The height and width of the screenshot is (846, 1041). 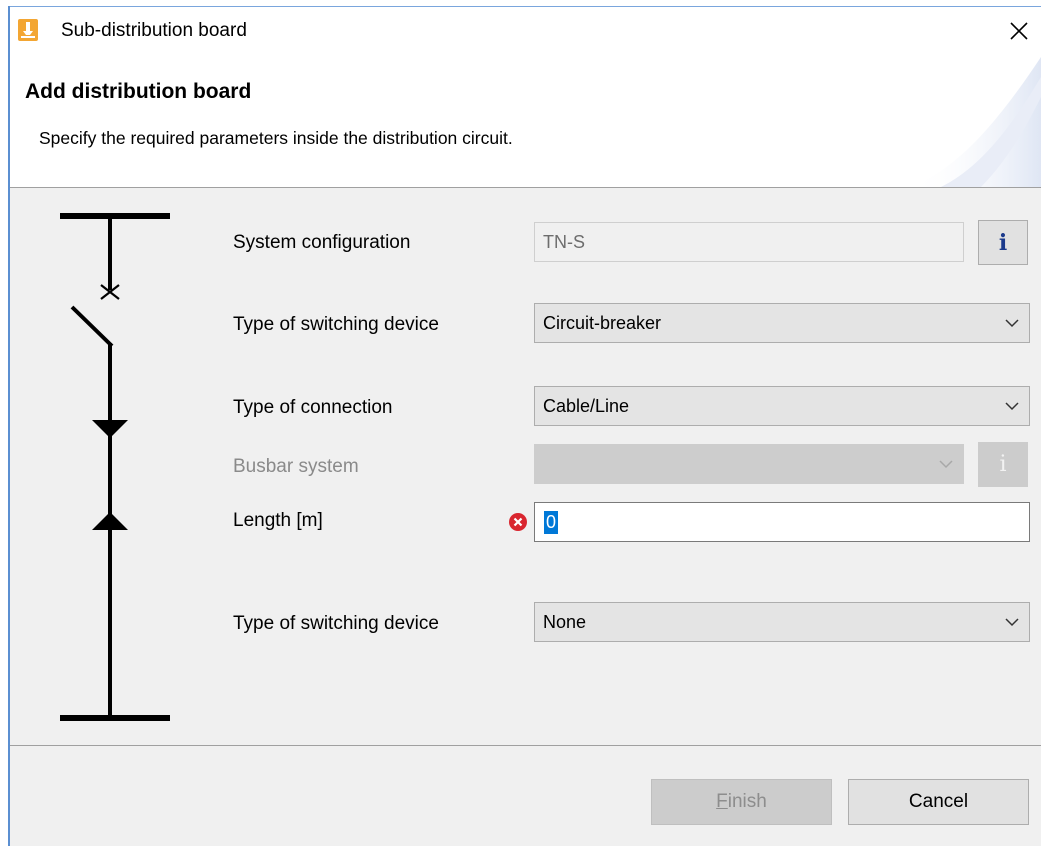 I want to click on system-configuration-value: TN-S, so click(x=564, y=242).